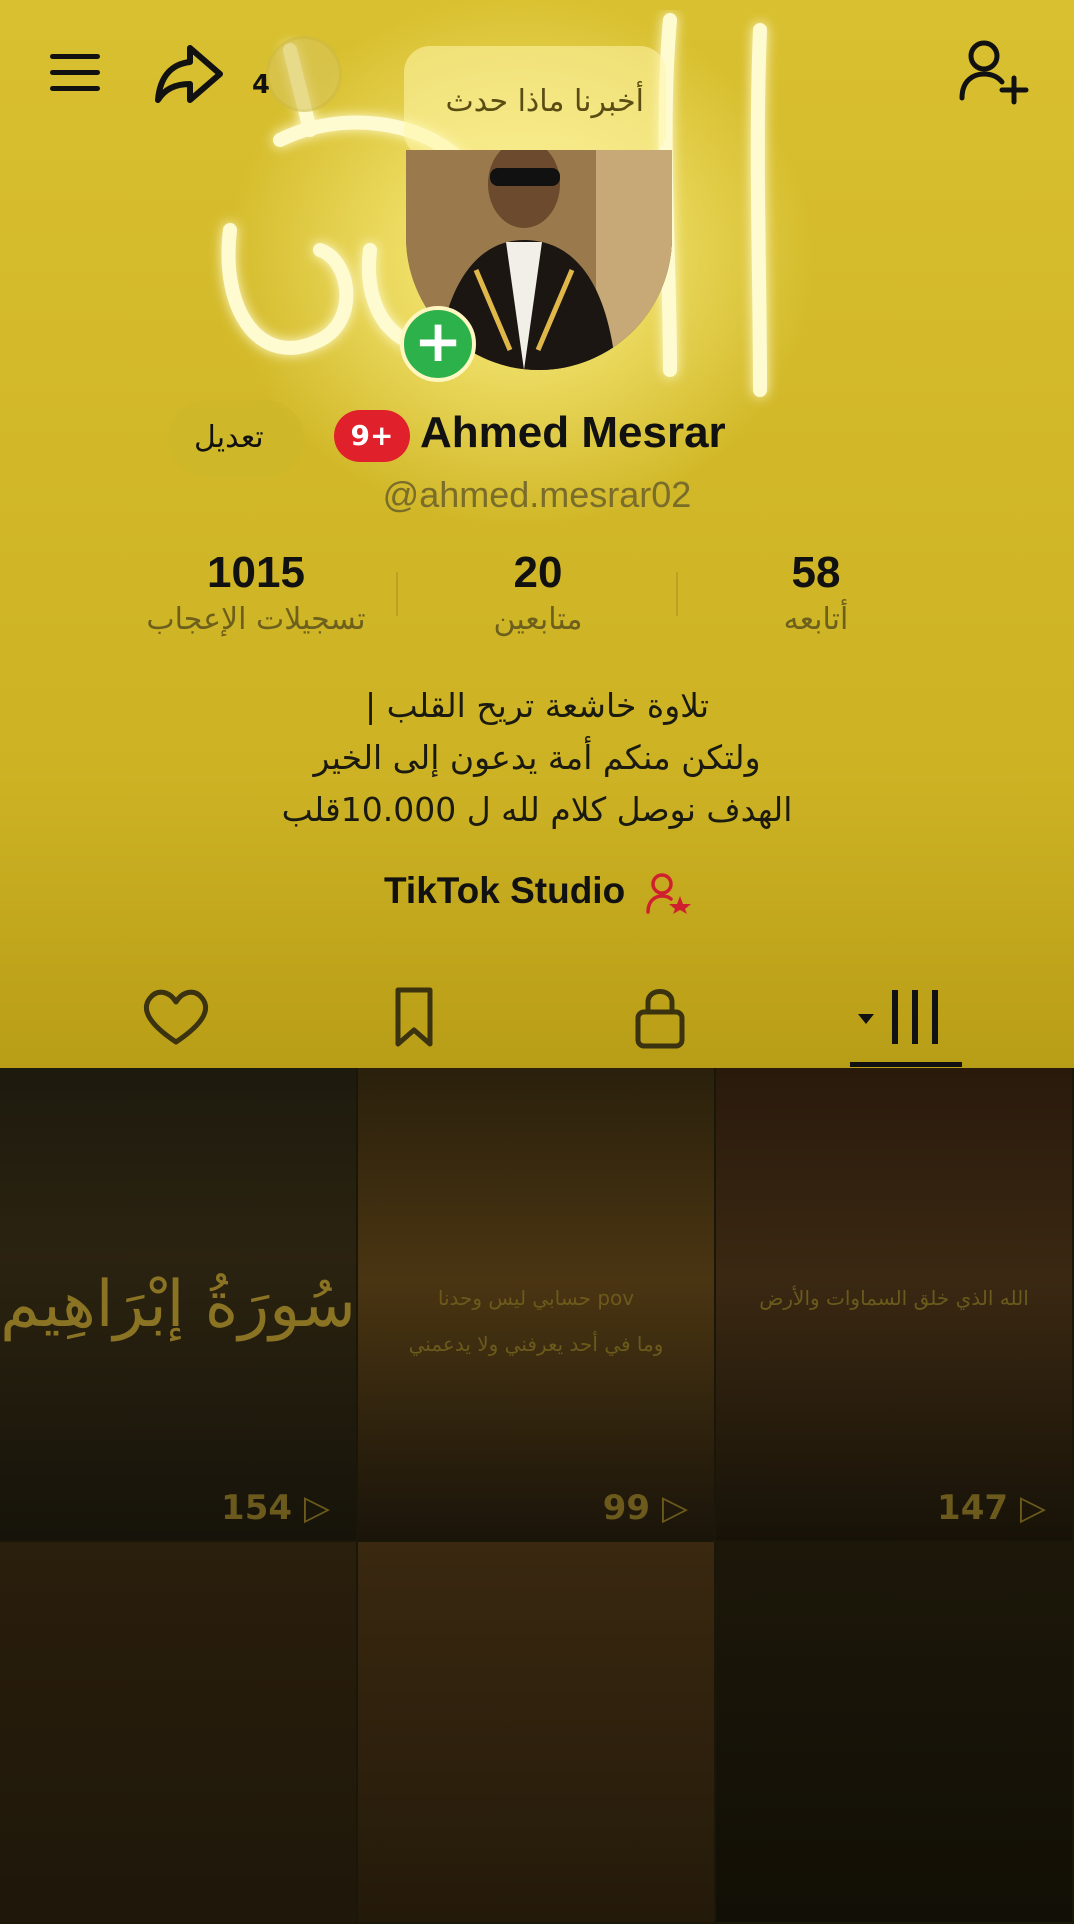 The height and width of the screenshot is (1924, 1074). Describe the element at coordinates (372, 436) in the screenshot. I see `notification-badge: 9+` at that location.